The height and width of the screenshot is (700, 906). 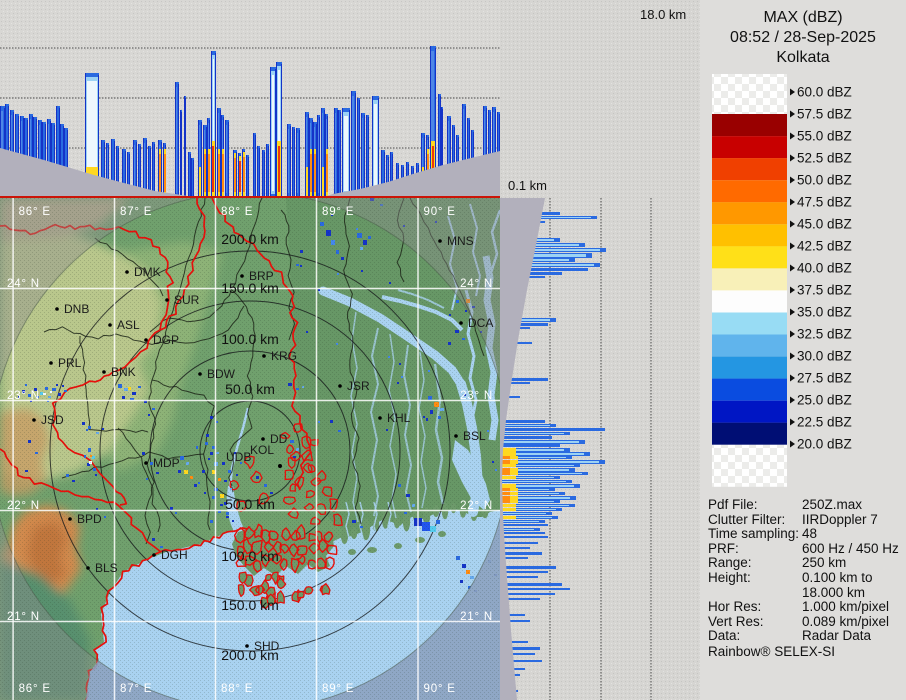 What do you see at coordinates (52, 420) in the screenshot?
I see `svg-text: JSD` at bounding box center [52, 420].